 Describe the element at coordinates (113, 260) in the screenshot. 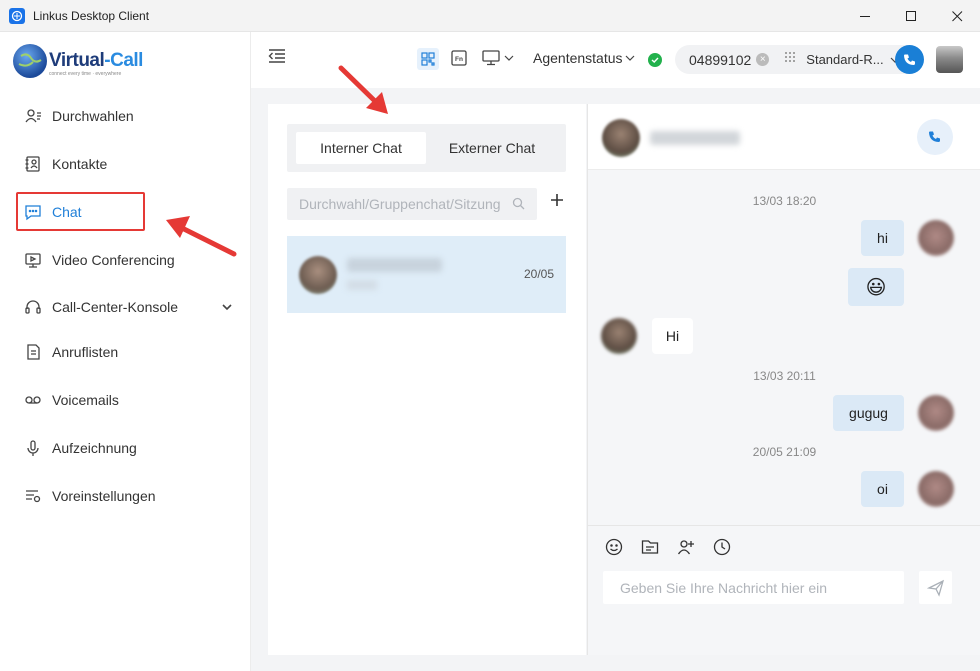

I see `sidebar-item-label: Video Conferencing` at that location.